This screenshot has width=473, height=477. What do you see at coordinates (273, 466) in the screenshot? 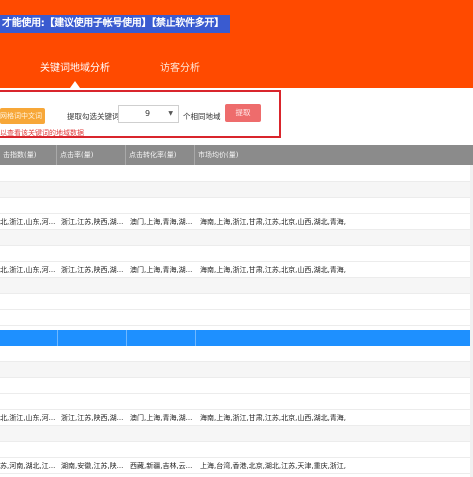
I see `table-cell: 上海,台湾,香港,北京,湖北,江苏,天津,重庆,浙江,` at bounding box center [273, 466].